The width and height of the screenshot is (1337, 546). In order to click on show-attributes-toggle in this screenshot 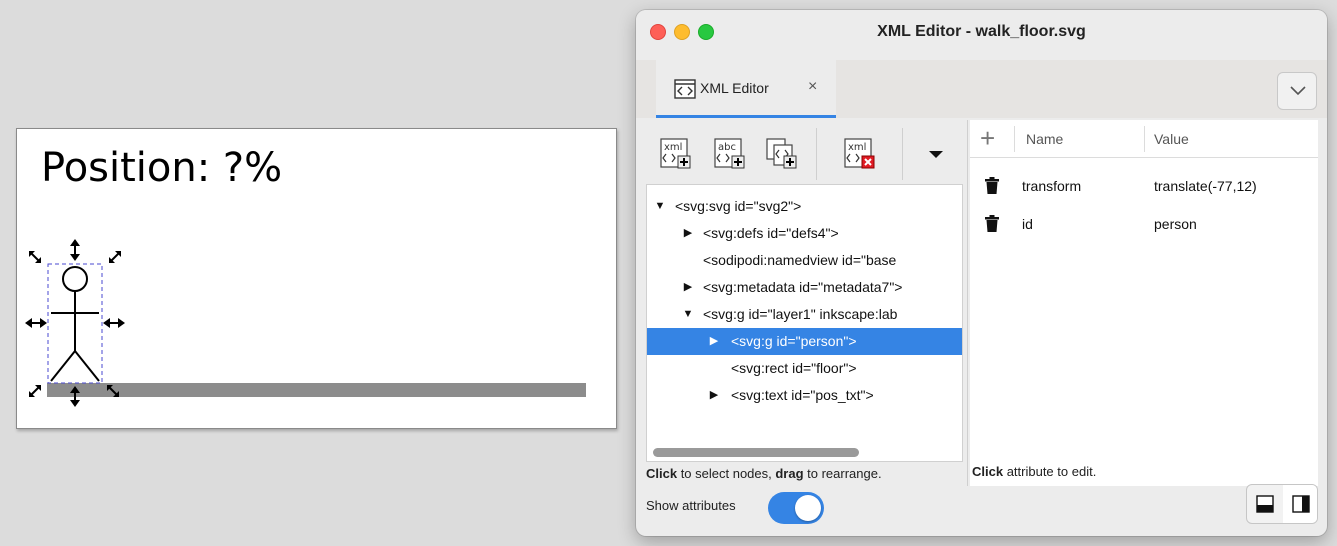, I will do `click(796, 508)`.